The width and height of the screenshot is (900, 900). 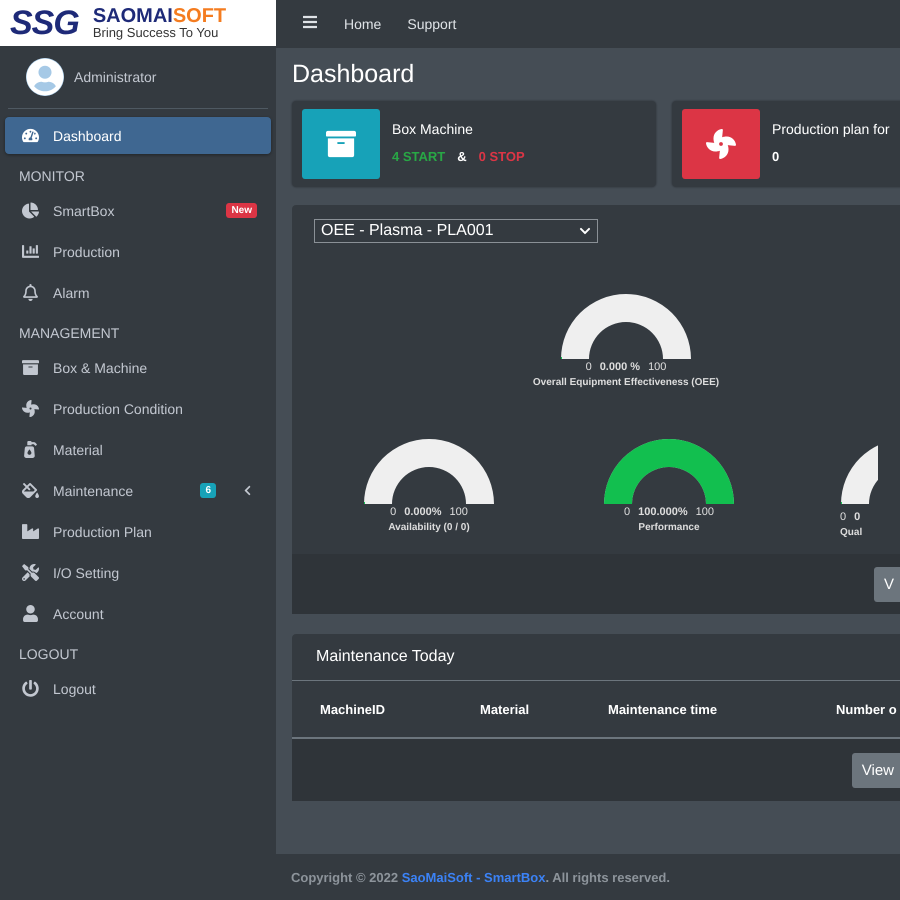 What do you see at coordinates (30, 367) in the screenshot?
I see `archive-box-icon` at bounding box center [30, 367].